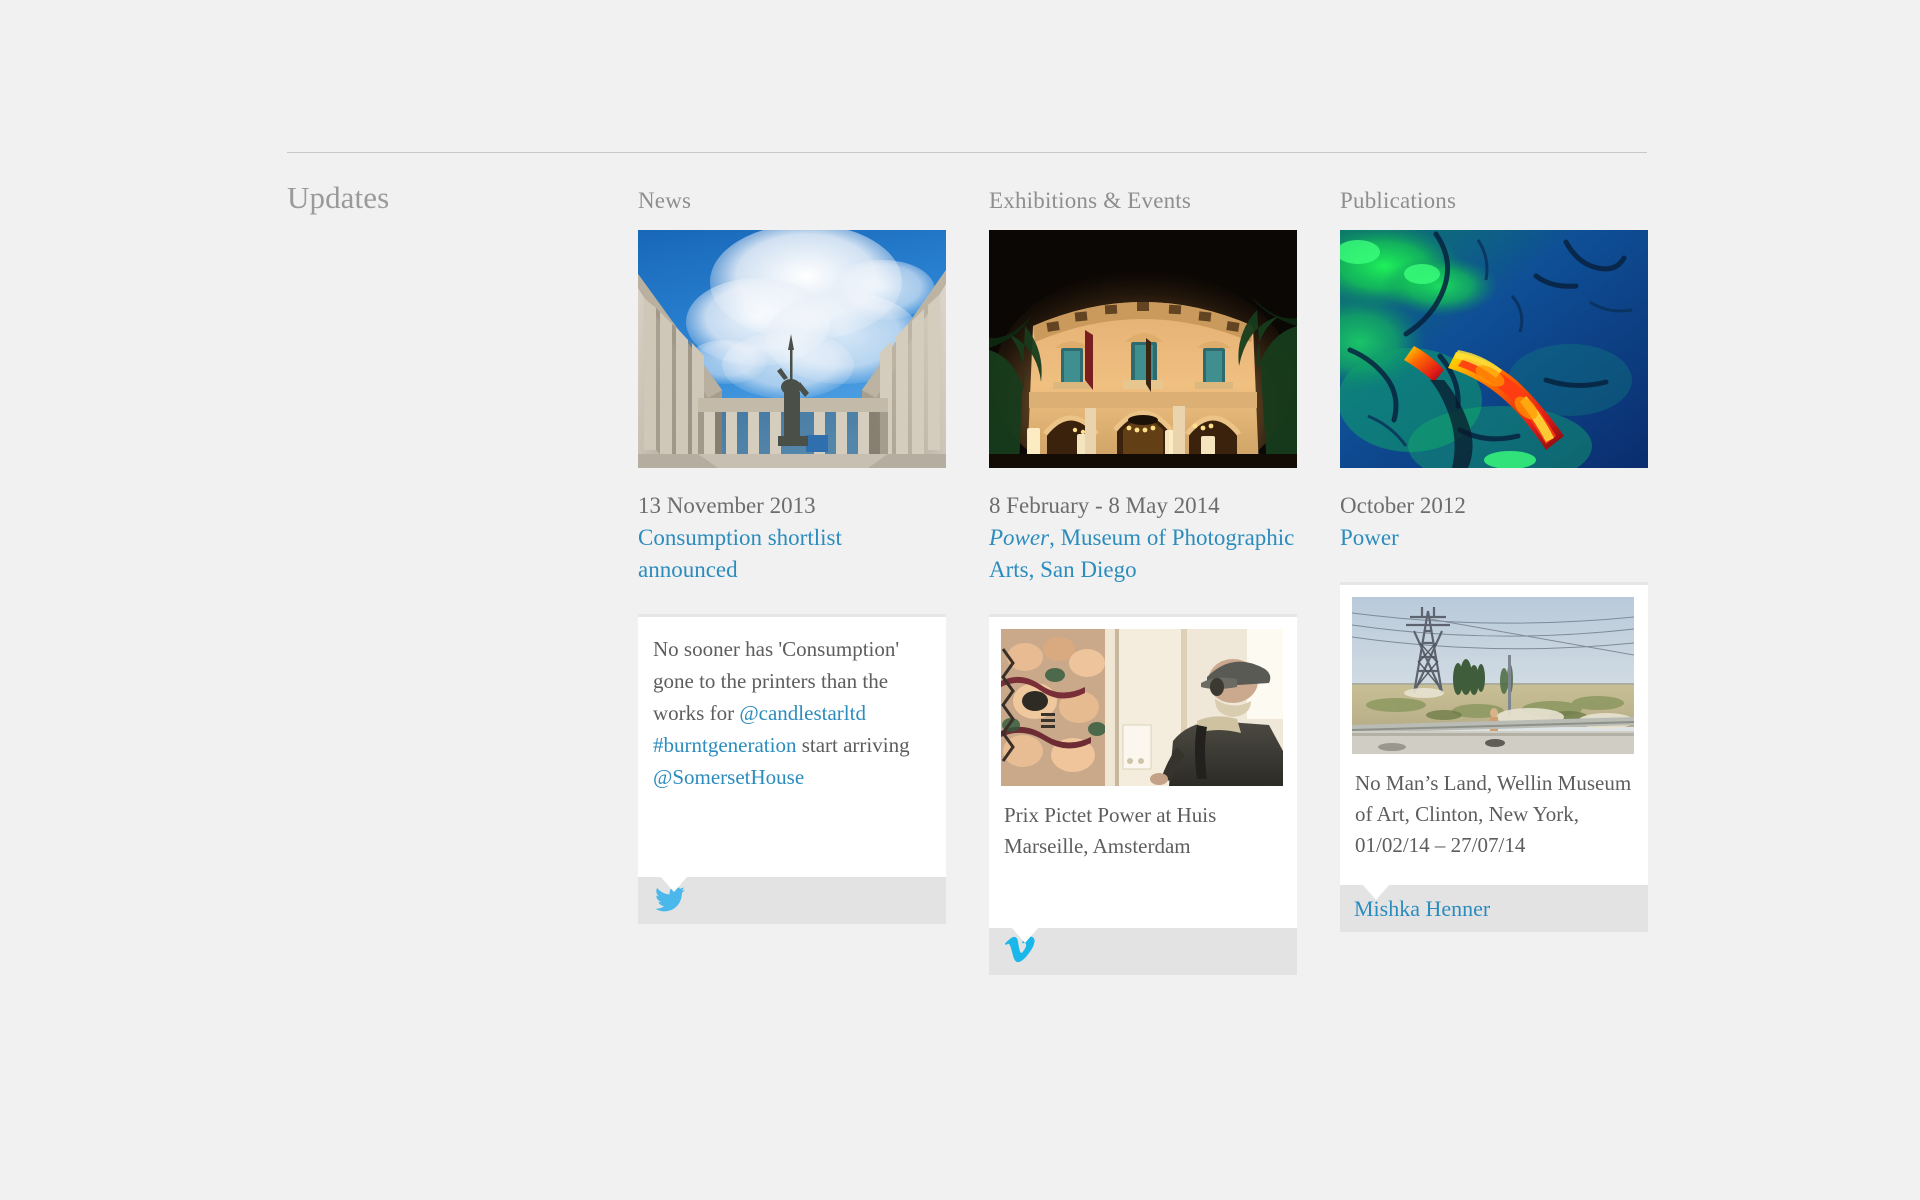 This screenshot has height=1200, width=1920. I want to click on news-date: 13 November 2013, so click(727, 505).